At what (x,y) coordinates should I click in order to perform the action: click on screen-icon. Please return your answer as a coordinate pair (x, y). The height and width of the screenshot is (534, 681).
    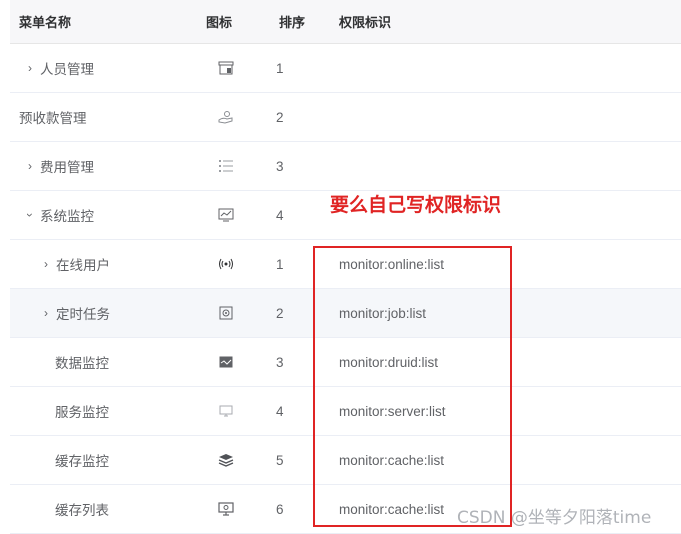
    Looking at the image, I should click on (226, 509).